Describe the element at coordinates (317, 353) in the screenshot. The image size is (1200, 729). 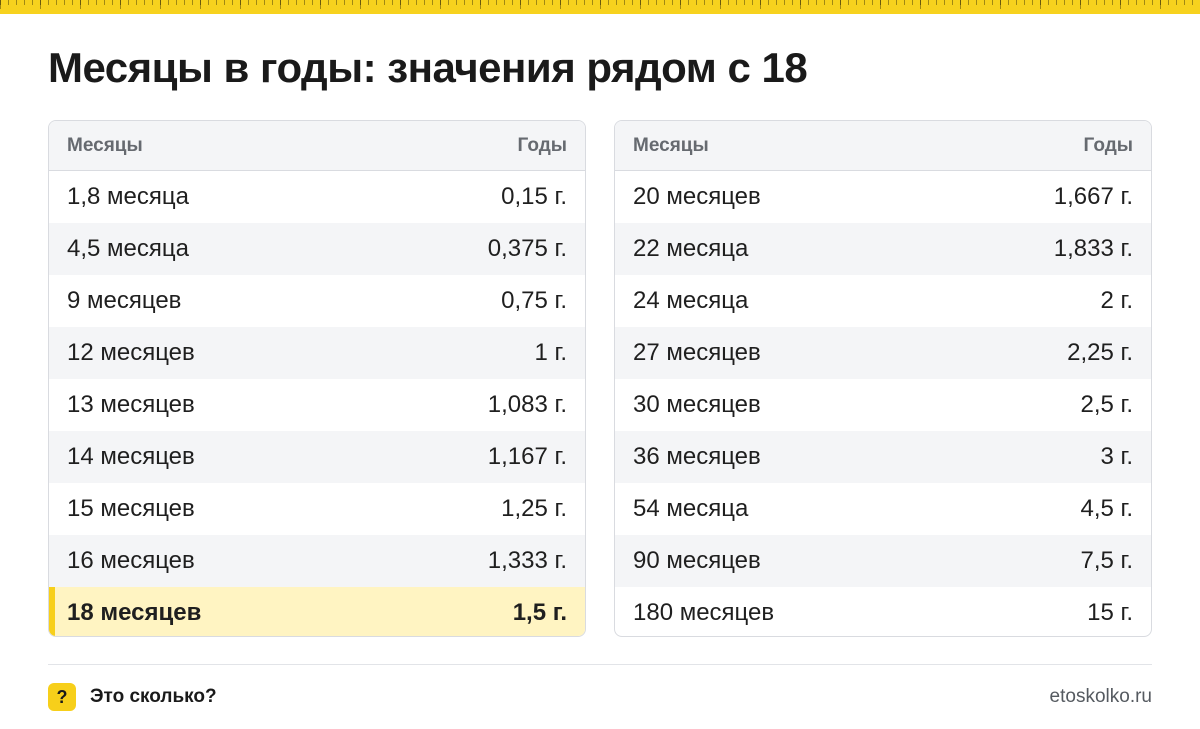
I see `table-row: 12 месяцев 1 г.` at that location.